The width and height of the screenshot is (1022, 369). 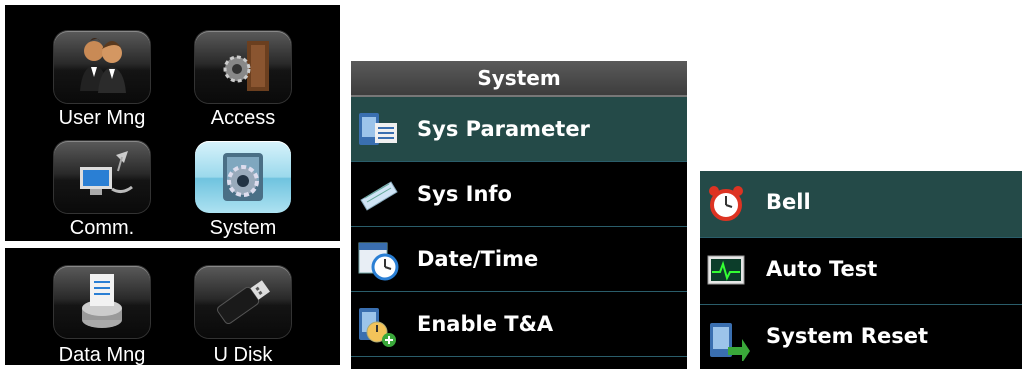 What do you see at coordinates (788, 202) in the screenshot?
I see `menu-item-label: Bell` at bounding box center [788, 202].